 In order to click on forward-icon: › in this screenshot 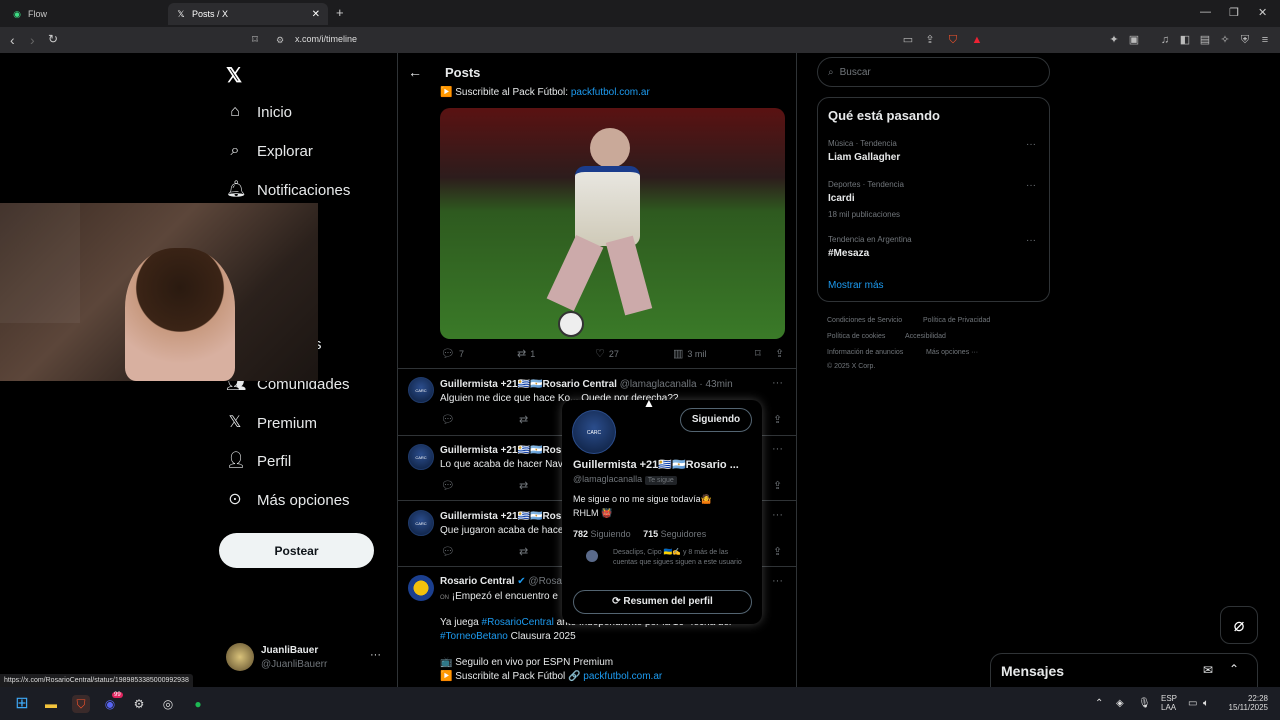, I will do `click(32, 40)`.